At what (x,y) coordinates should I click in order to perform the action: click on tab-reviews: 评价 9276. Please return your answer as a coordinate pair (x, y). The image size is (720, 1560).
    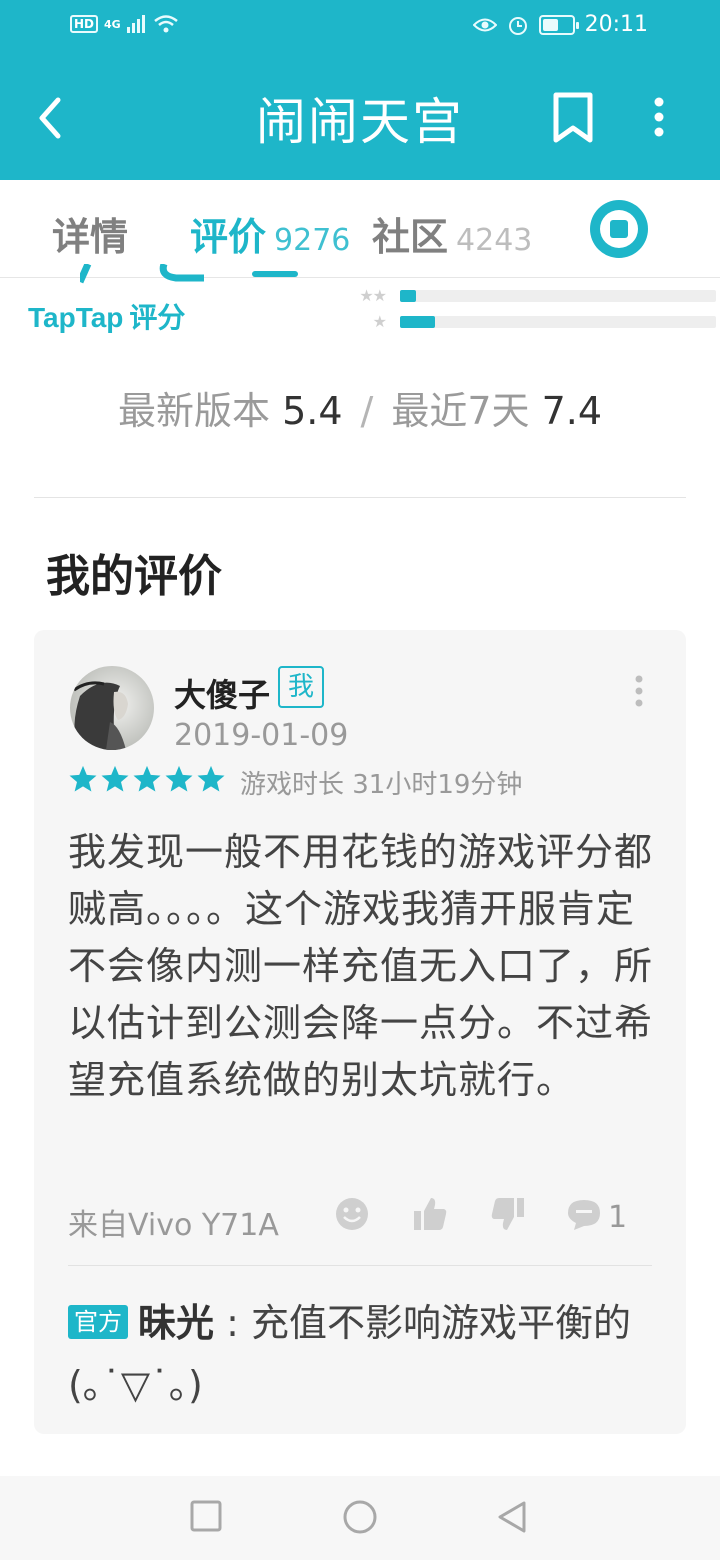
    Looking at the image, I should click on (270, 233).